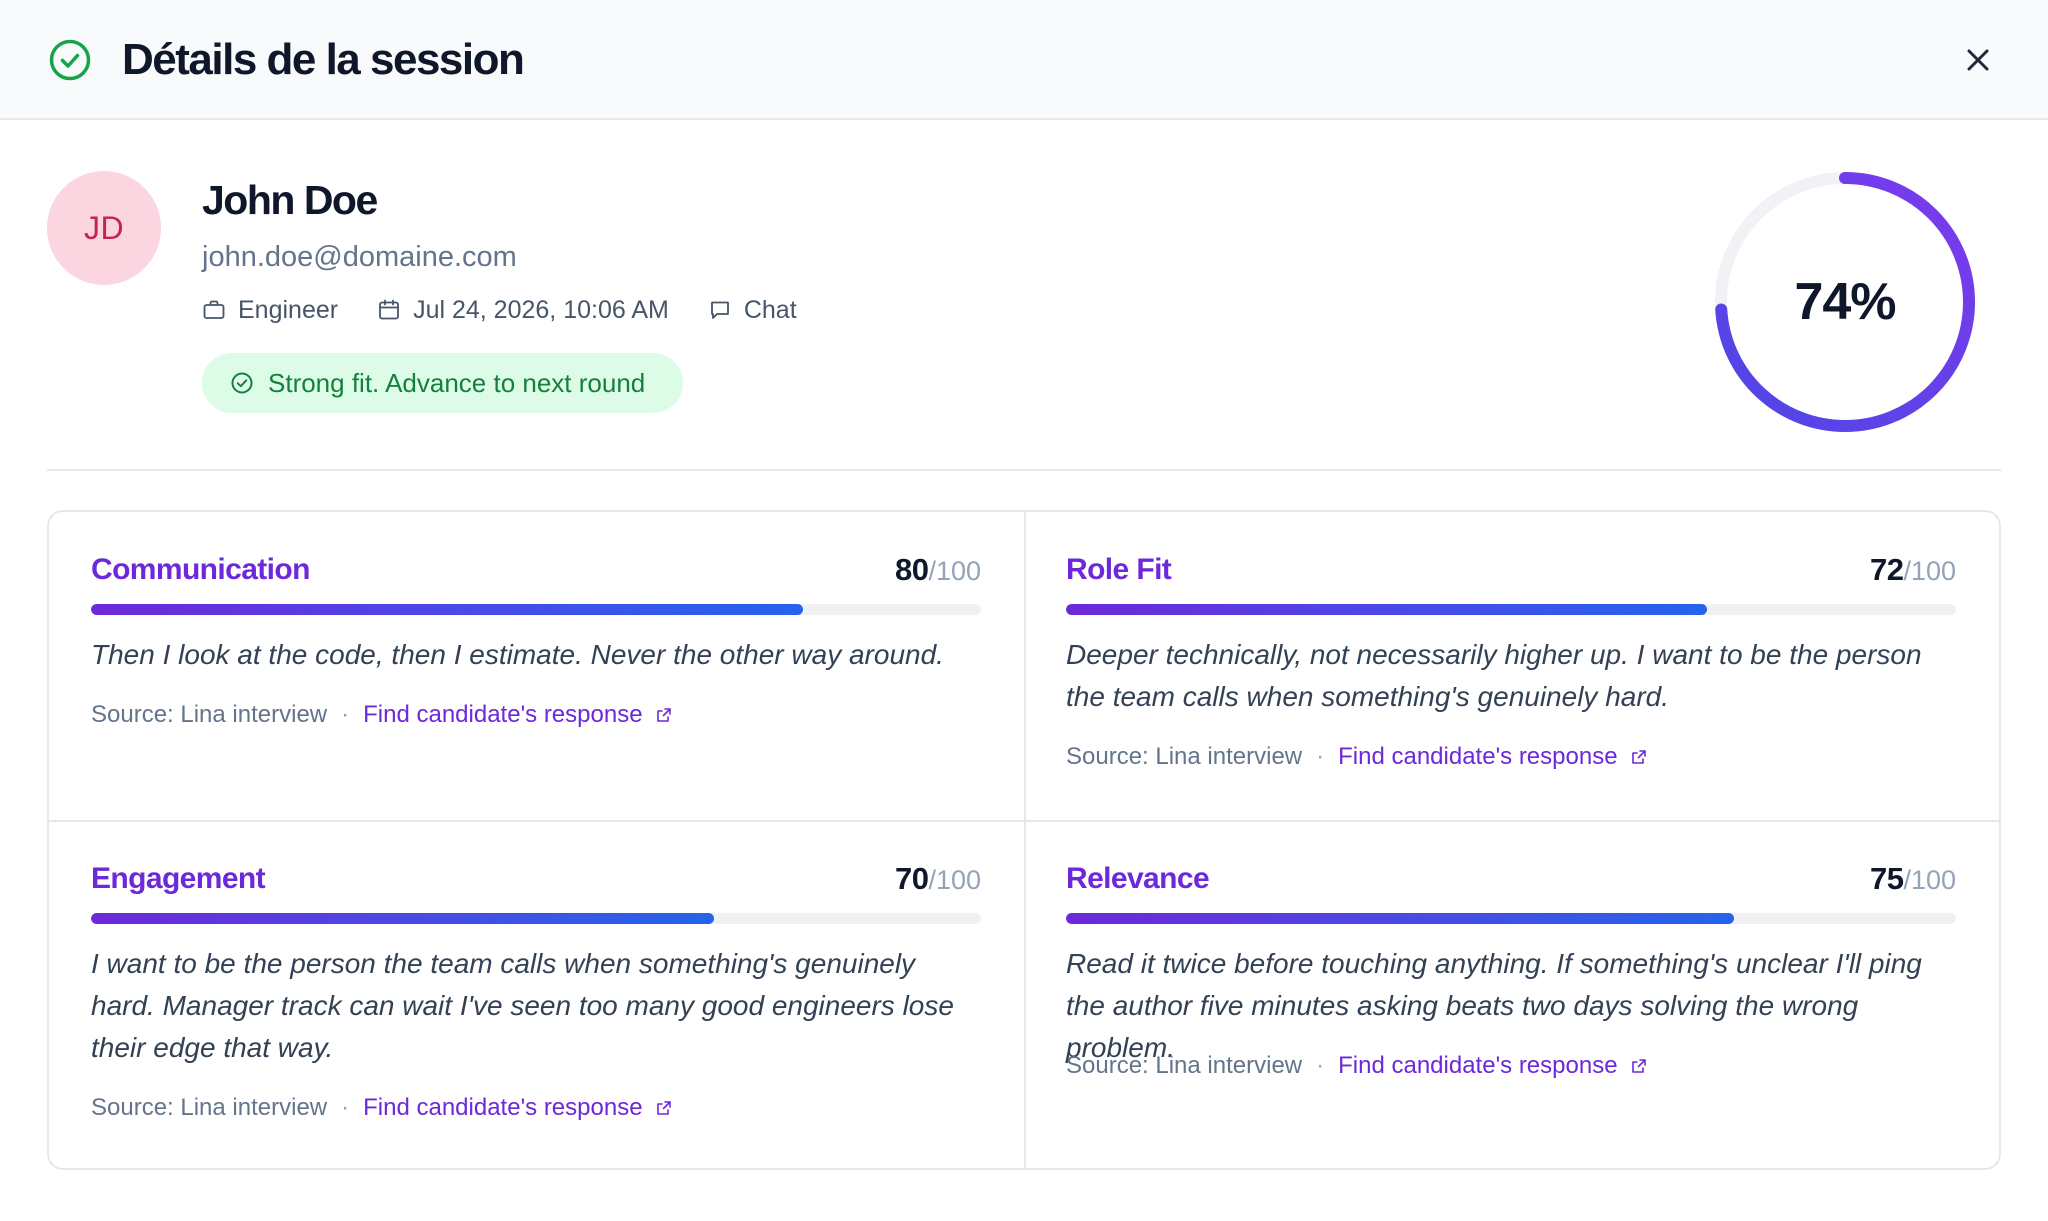  Describe the element at coordinates (1978, 60) in the screenshot. I see `close-icon` at that location.